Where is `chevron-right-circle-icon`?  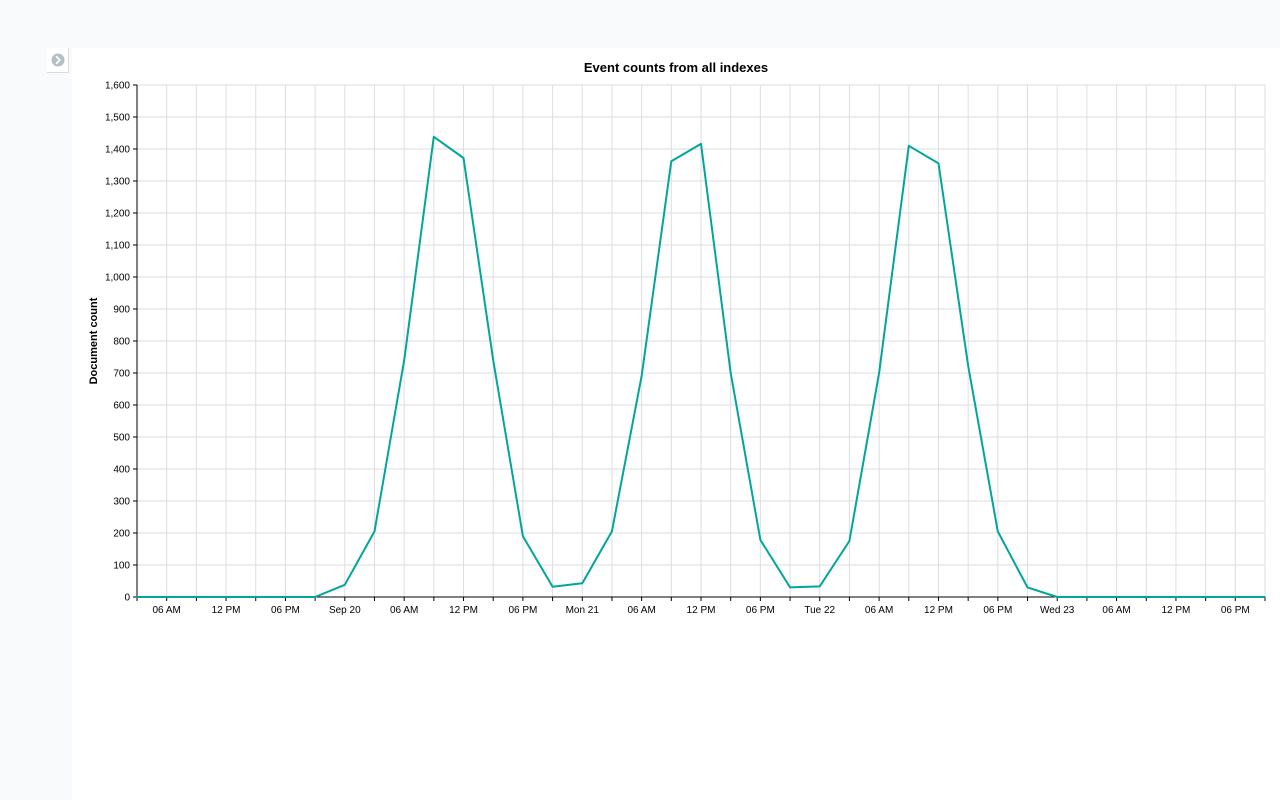
chevron-right-circle-icon is located at coordinates (58, 60).